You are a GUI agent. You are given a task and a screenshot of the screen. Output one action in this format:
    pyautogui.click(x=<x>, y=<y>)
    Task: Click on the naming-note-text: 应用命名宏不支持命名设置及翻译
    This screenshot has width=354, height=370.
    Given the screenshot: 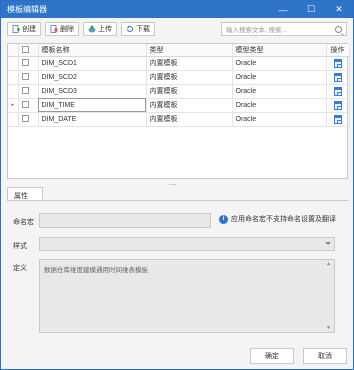 What is the action you would take?
    pyautogui.click(x=283, y=219)
    